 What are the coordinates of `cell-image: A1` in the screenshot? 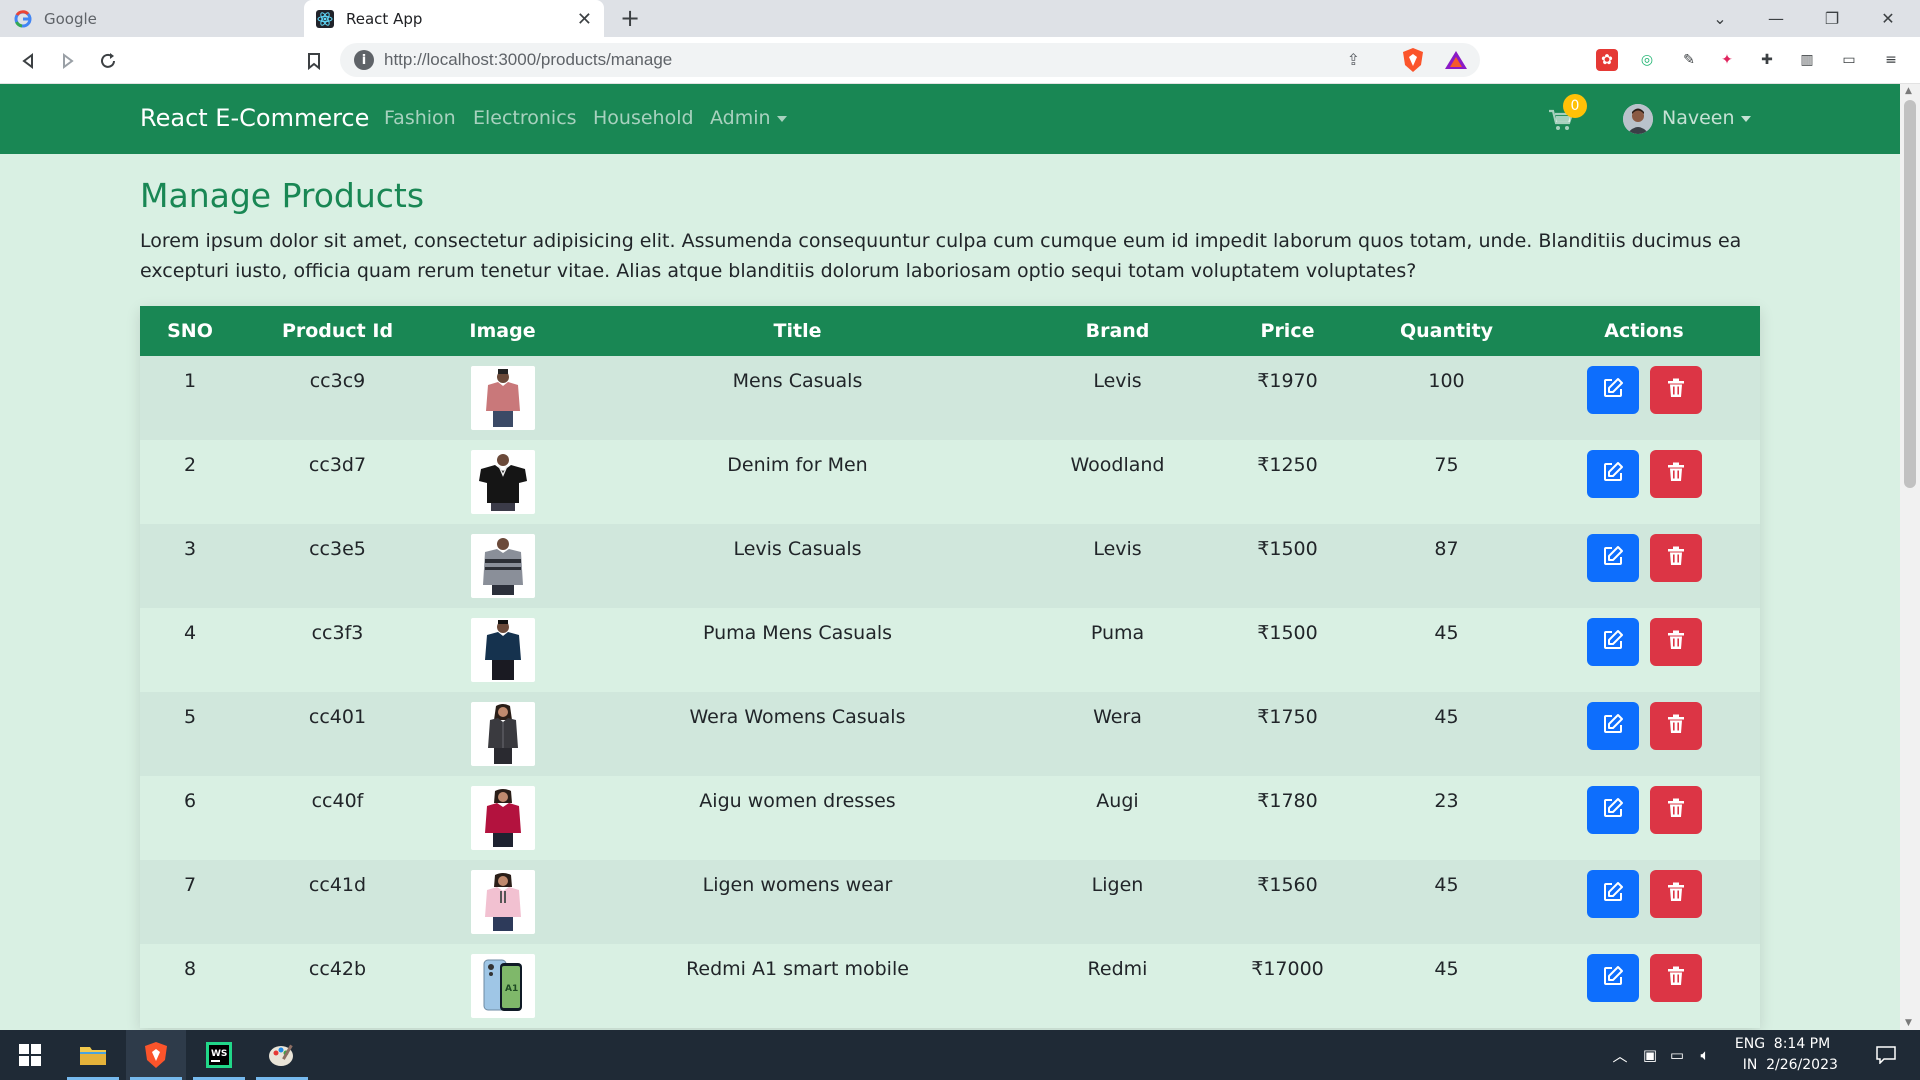 It's located at (502, 986).